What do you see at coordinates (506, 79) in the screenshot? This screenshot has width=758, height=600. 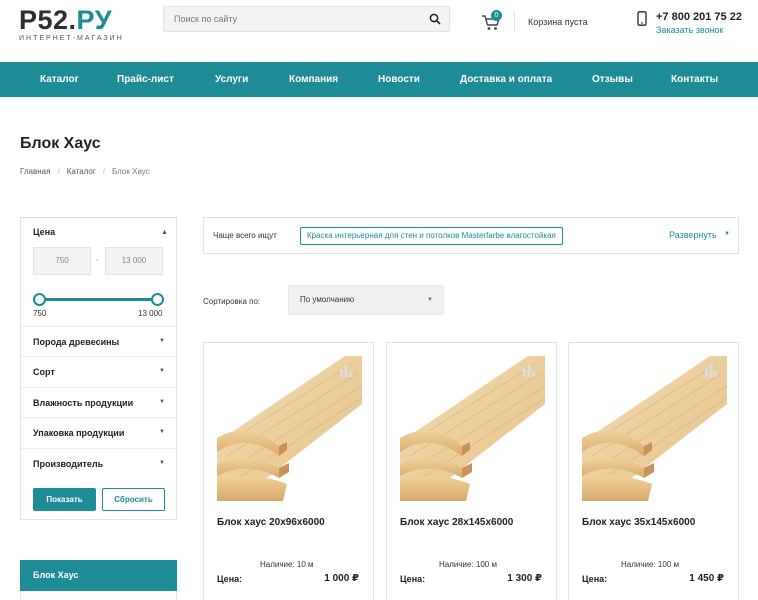 I see `nav-item-delivery: Доставка и оплата` at bounding box center [506, 79].